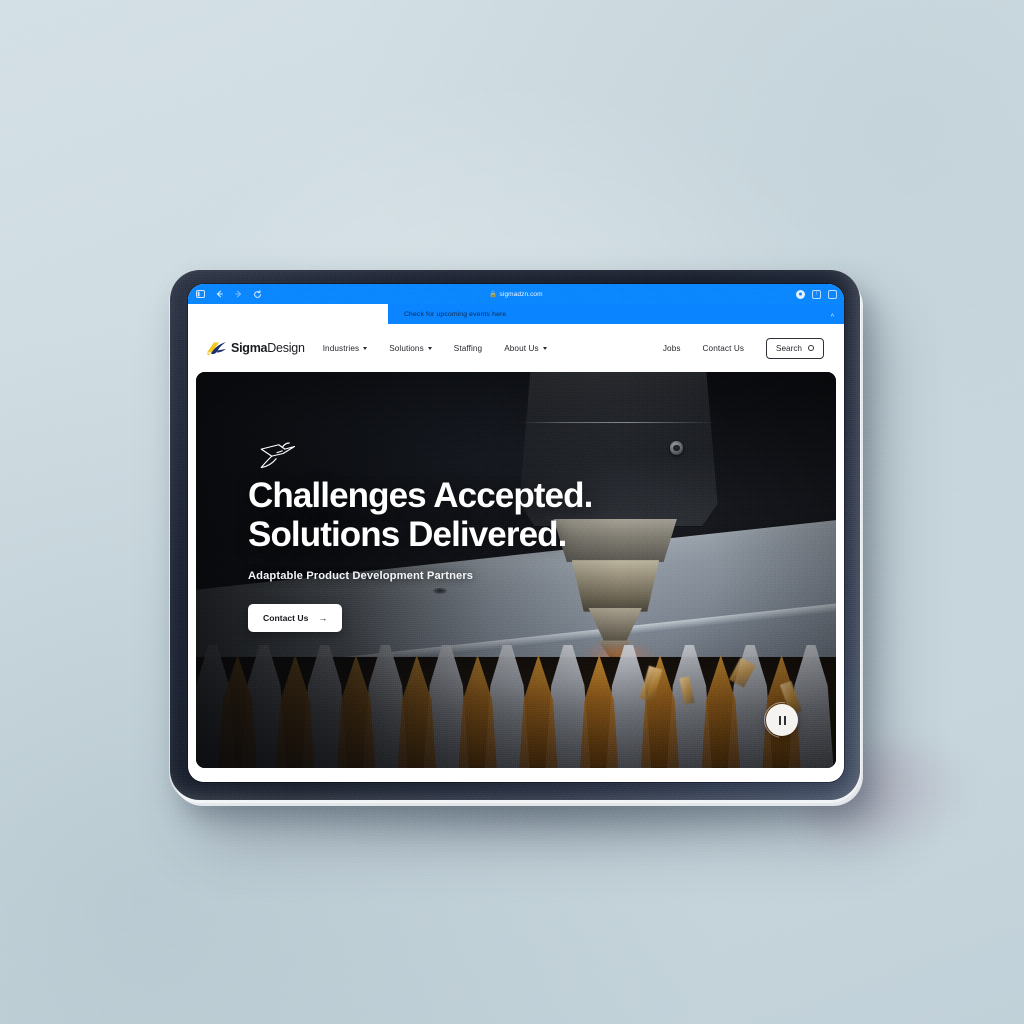  Describe the element at coordinates (800, 294) in the screenshot. I see `extension-icon: ●` at that location.